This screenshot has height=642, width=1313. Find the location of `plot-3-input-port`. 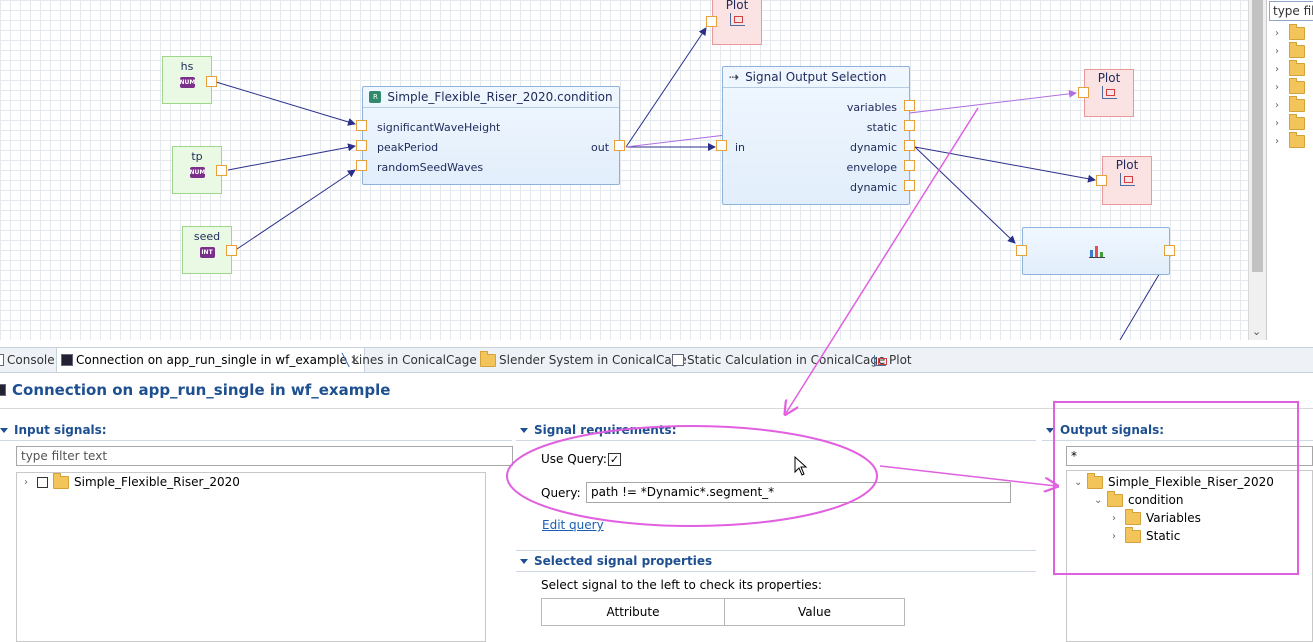

plot-3-input-port is located at coordinates (1101, 180).